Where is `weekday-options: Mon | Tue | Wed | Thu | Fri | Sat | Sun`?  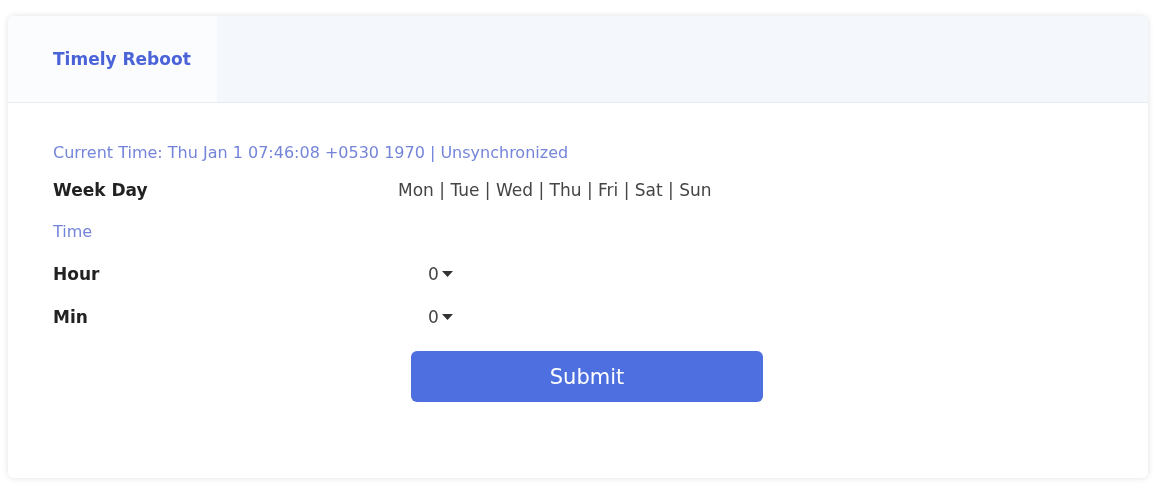 weekday-options: Mon | Tue | Wed | Thu | Fri | Sat | Sun is located at coordinates (773, 190).